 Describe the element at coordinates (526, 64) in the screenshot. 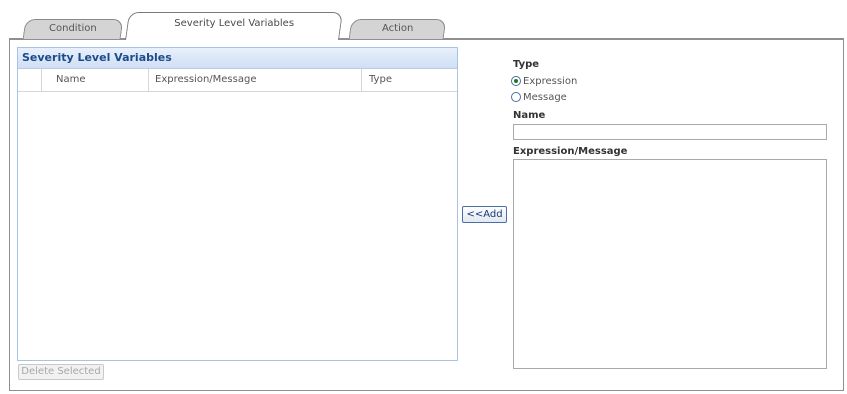

I see `type-label: Type` at that location.